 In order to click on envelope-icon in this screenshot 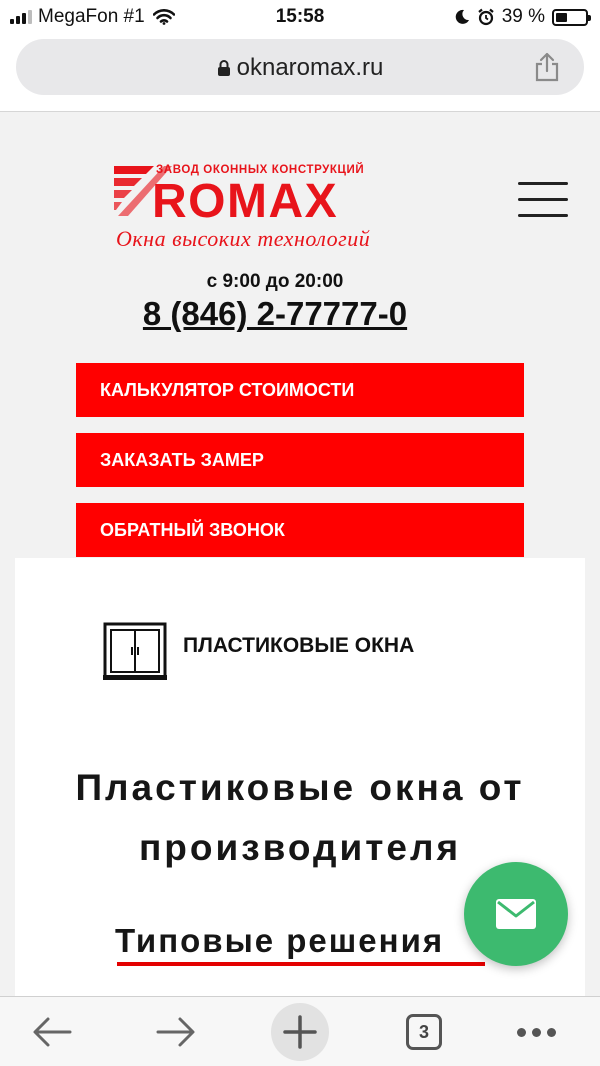, I will do `click(516, 914)`.